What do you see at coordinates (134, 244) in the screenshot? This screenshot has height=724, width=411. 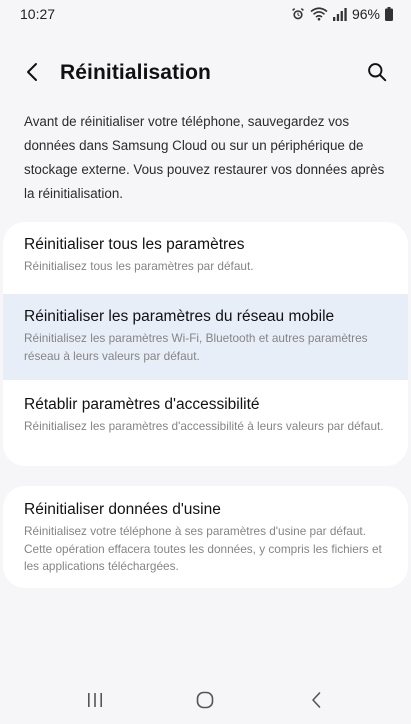 I see `item-title: Réinitialiser tous les paramètres` at bounding box center [134, 244].